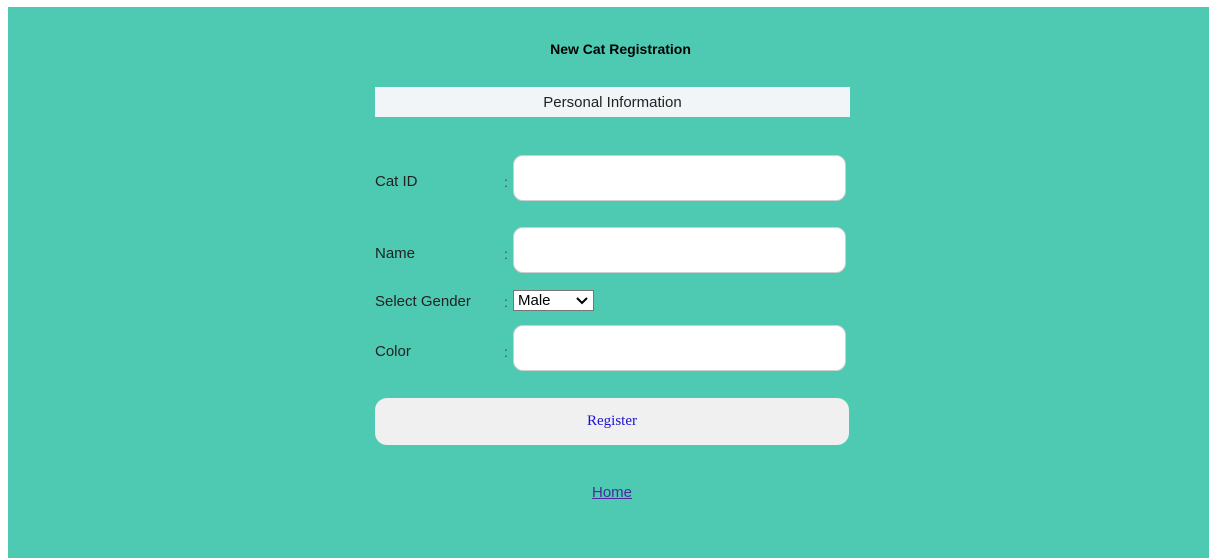  Describe the element at coordinates (679, 178) in the screenshot. I see `cat-id-input` at that location.